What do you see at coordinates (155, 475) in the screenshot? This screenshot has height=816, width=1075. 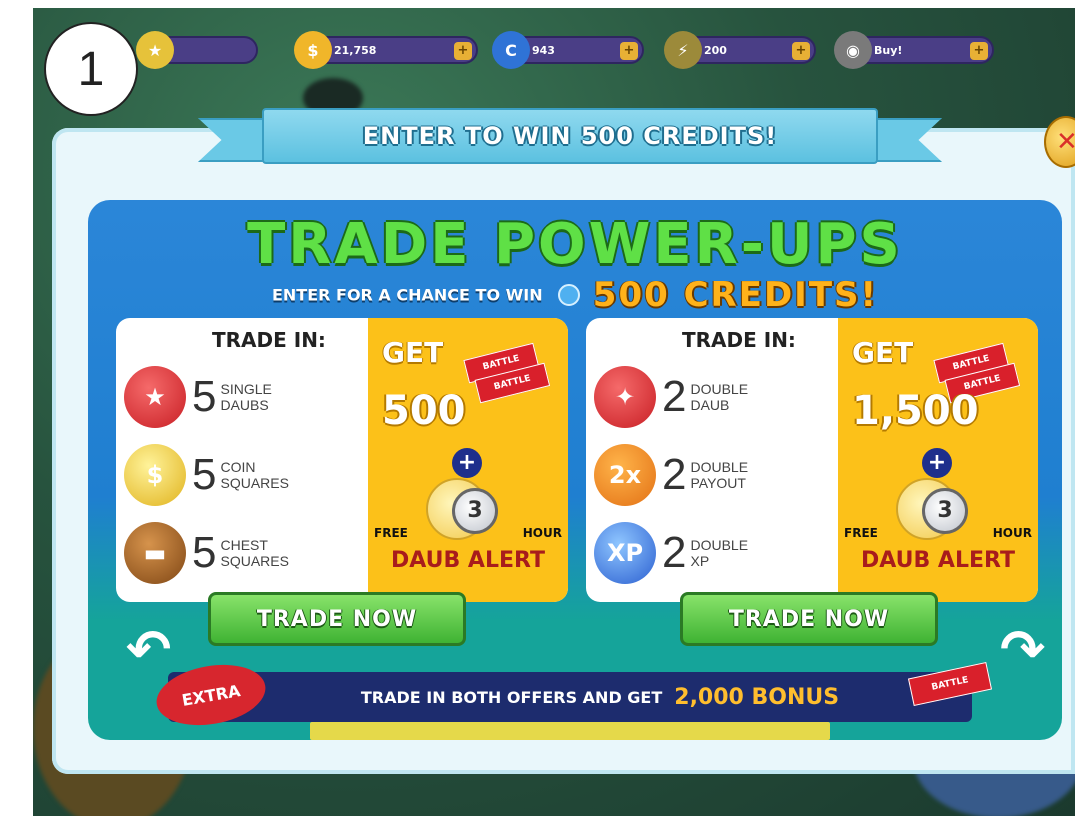 I see `coin-square-icon: $` at bounding box center [155, 475].